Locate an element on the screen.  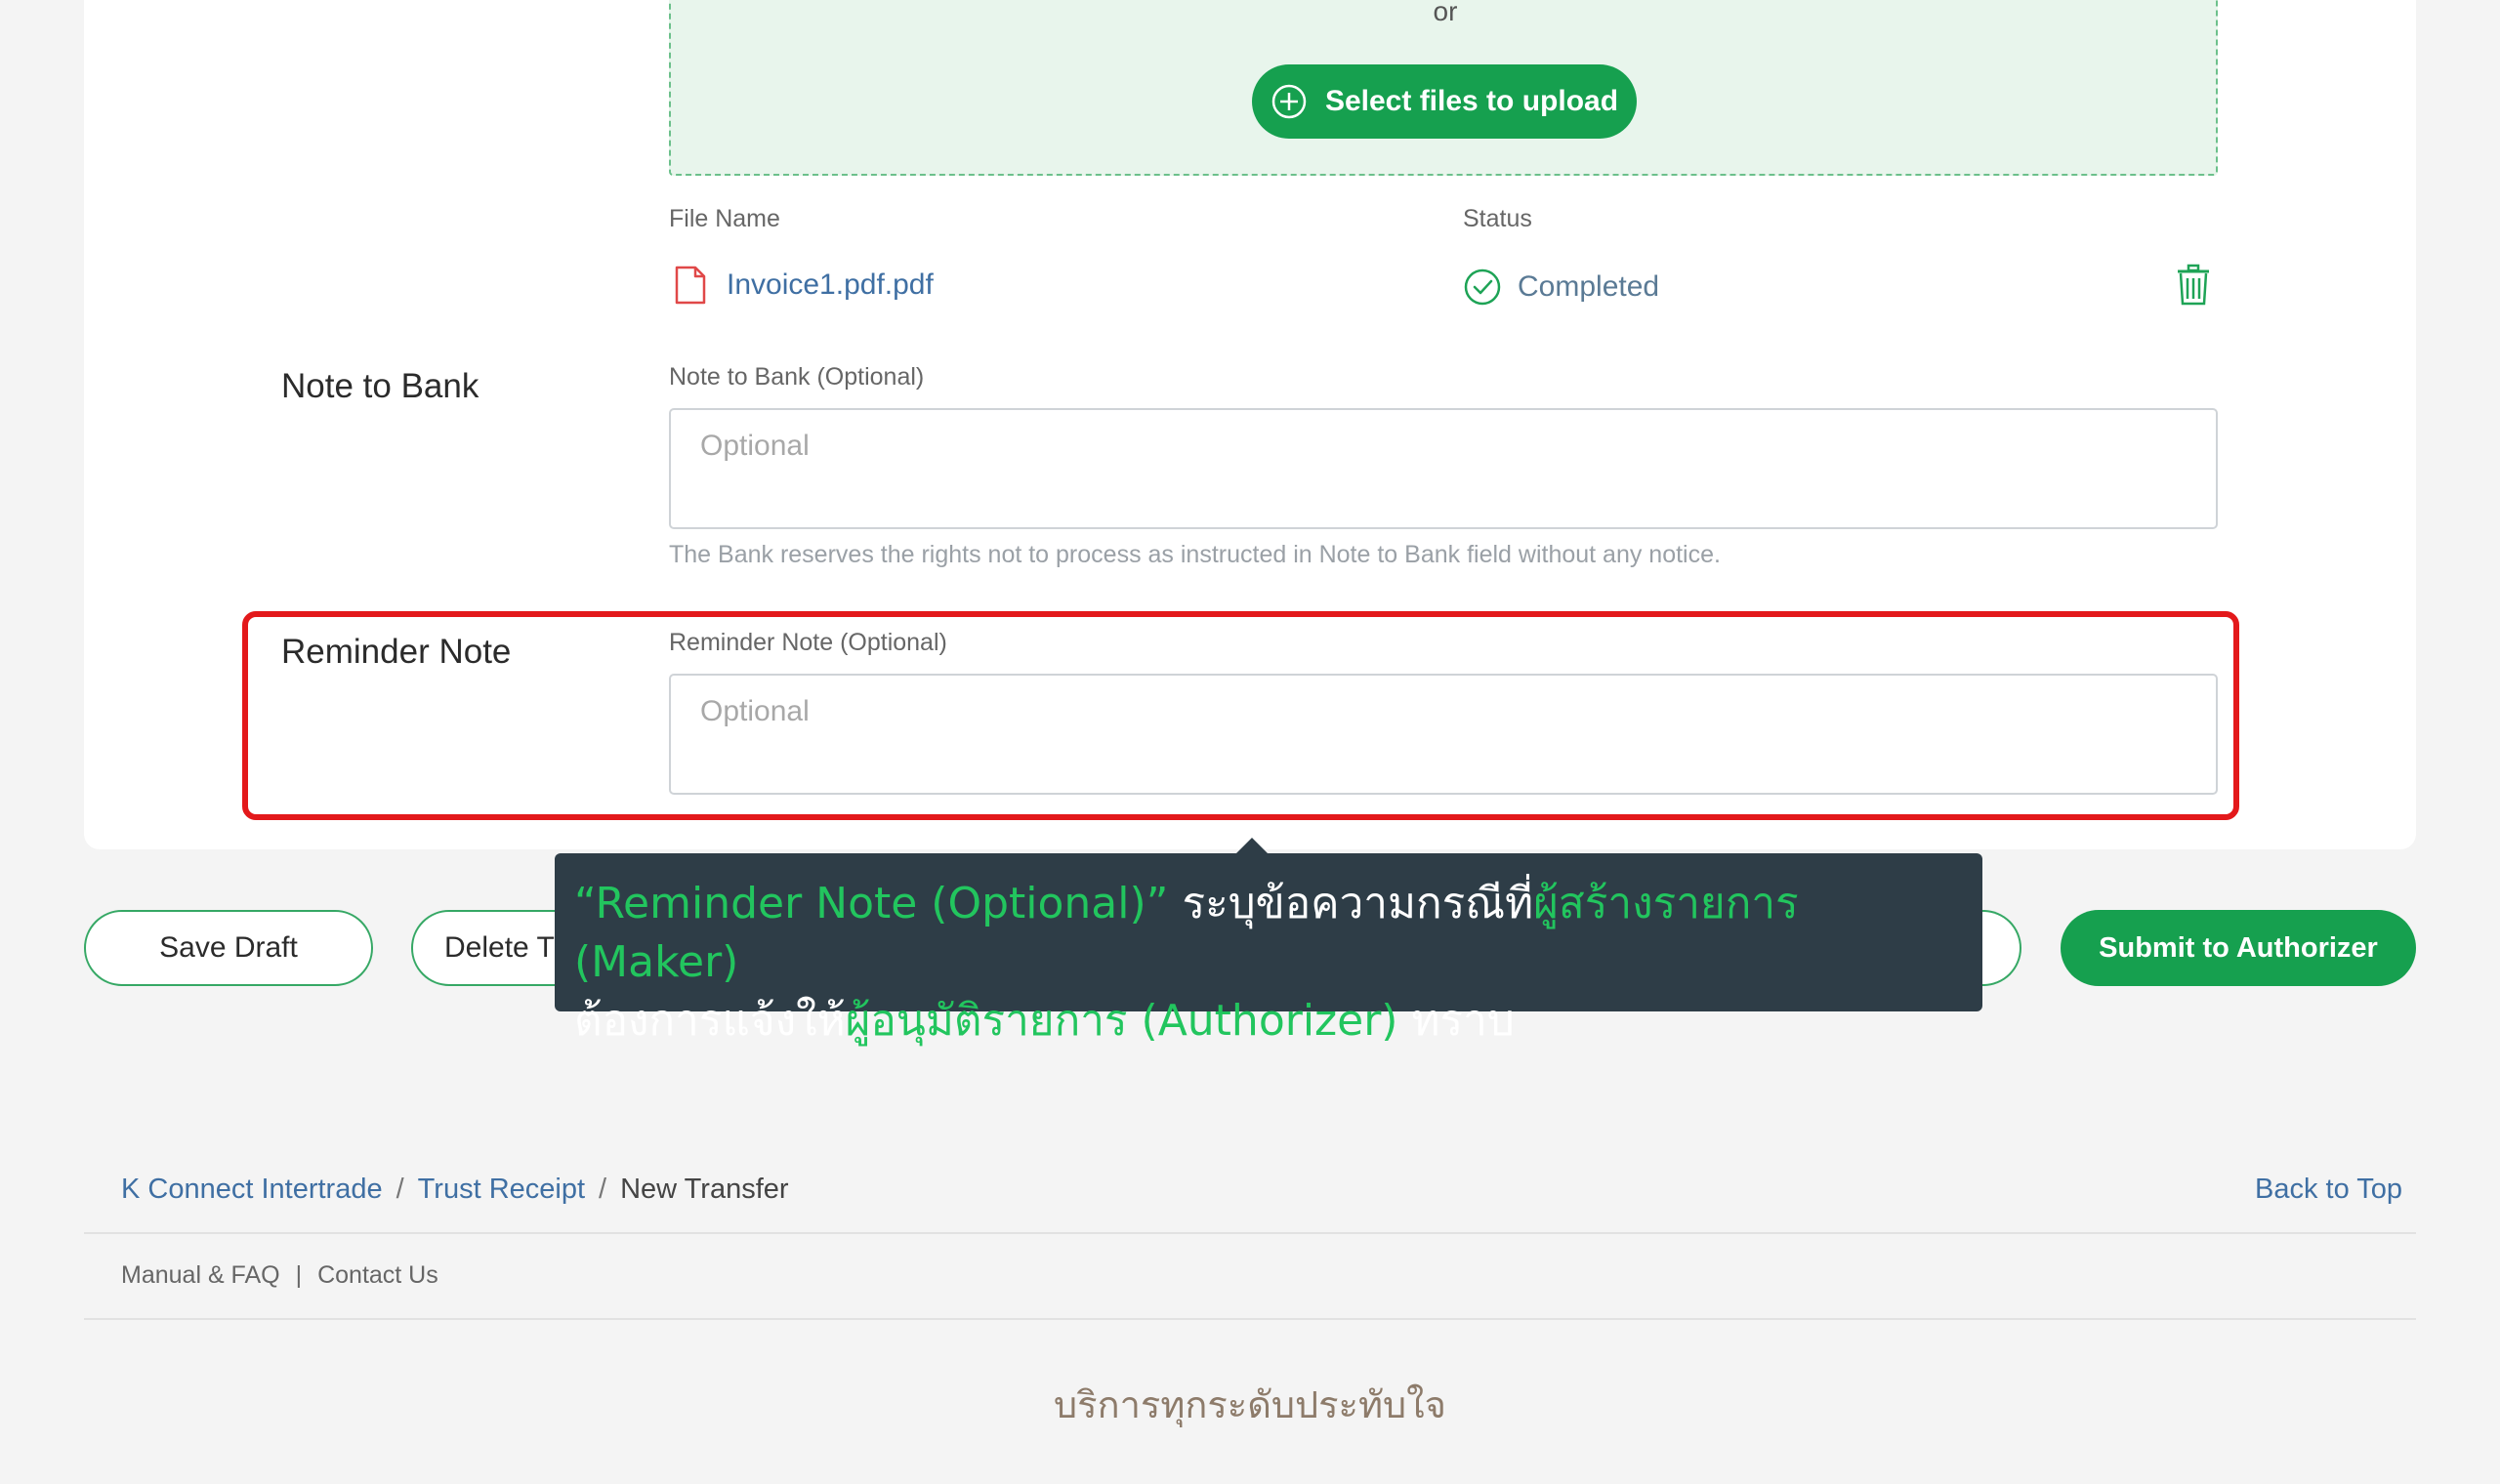
select-files-button: Select files to upload is located at coordinates (1445, 102).